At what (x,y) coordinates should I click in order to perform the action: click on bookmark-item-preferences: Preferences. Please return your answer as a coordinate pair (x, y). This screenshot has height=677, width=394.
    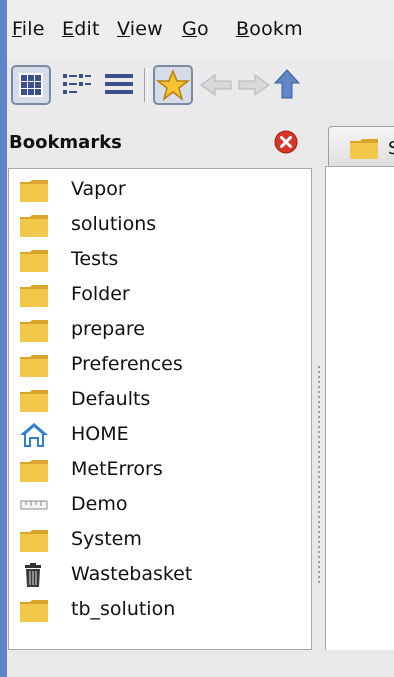
    Looking at the image, I should click on (164, 365).